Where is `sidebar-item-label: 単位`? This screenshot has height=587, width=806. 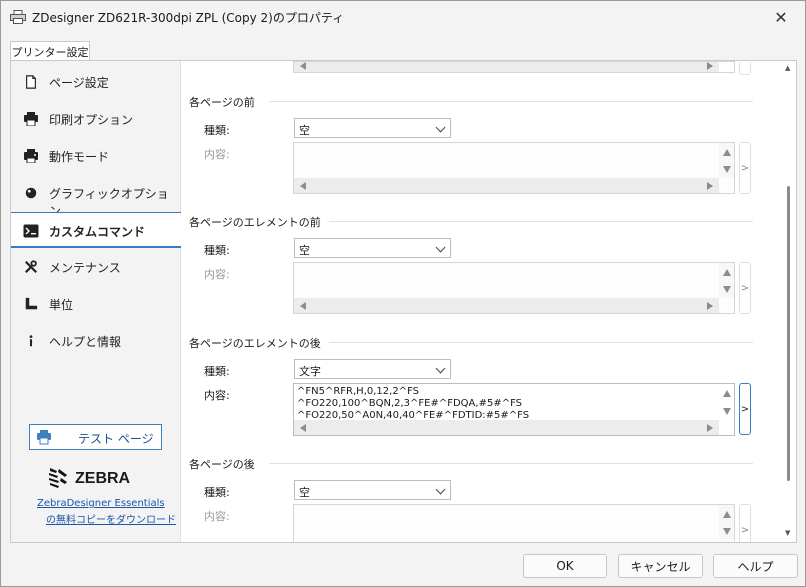
sidebar-item-label: 単位 is located at coordinates (61, 305).